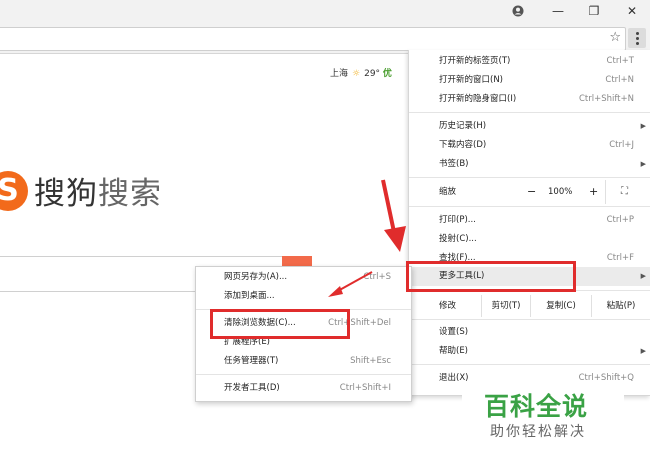  I want to click on watermark-subtitle: 助你轻松解决, so click(538, 432).